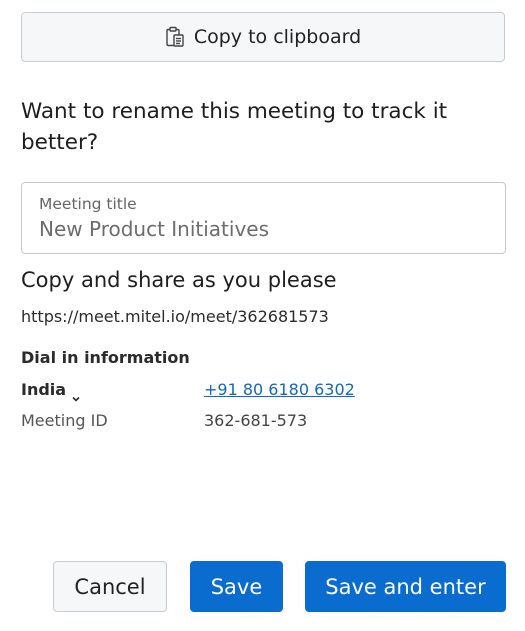 The height and width of the screenshot is (631, 525). I want to click on cancel-button: Cancel, so click(110, 586).